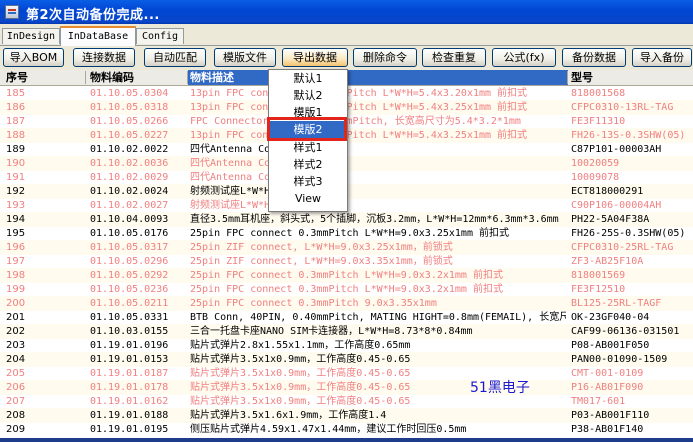 The width and height of the screenshot is (693, 442). Describe the element at coordinates (45, 415) in the screenshot. I see `cell-seq: 208` at that location.